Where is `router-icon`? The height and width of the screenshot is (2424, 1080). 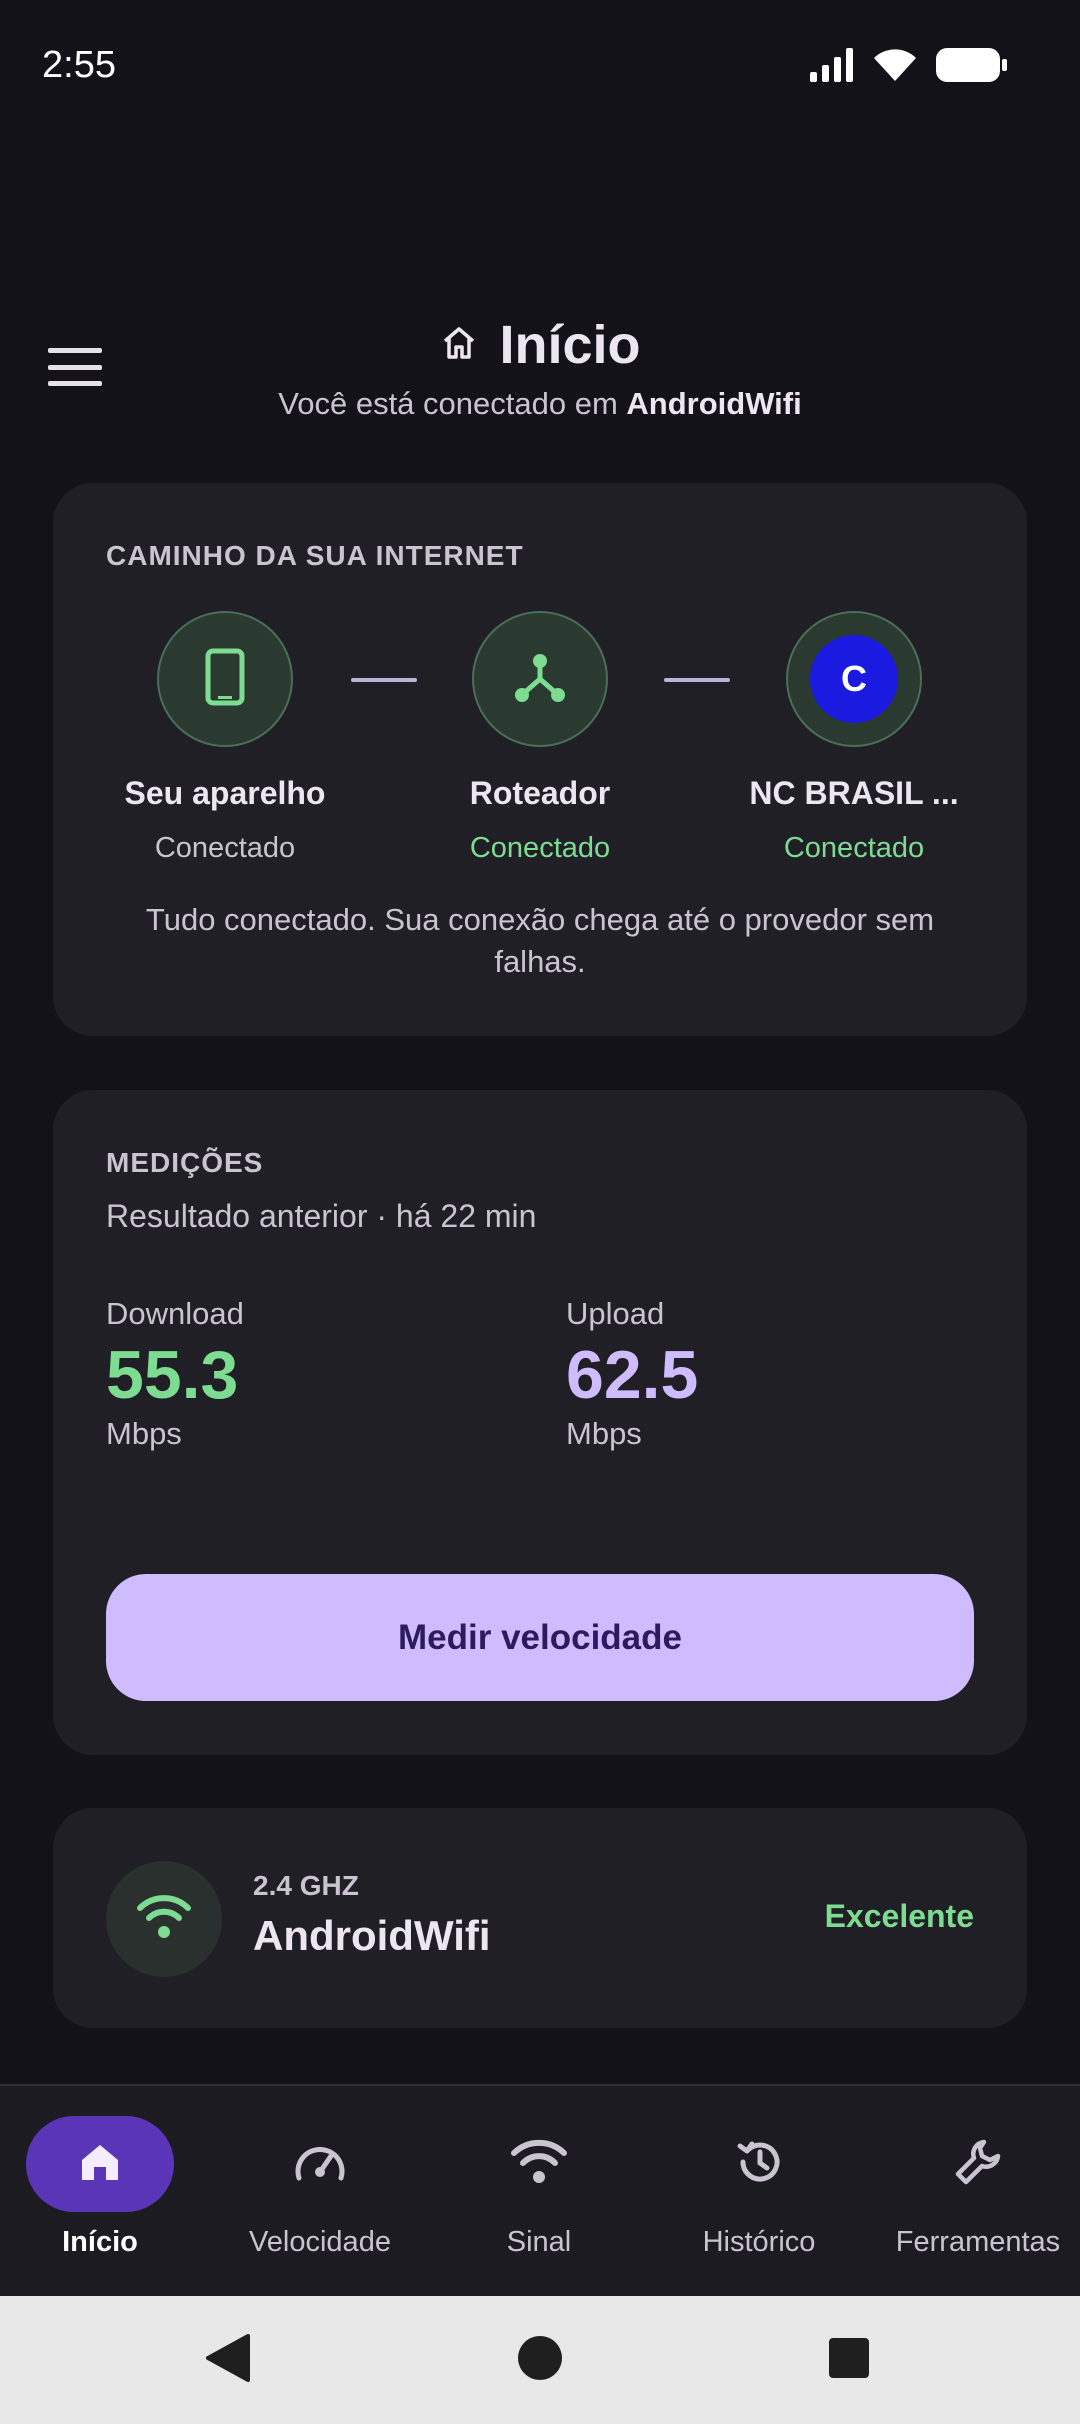 router-icon is located at coordinates (540, 679).